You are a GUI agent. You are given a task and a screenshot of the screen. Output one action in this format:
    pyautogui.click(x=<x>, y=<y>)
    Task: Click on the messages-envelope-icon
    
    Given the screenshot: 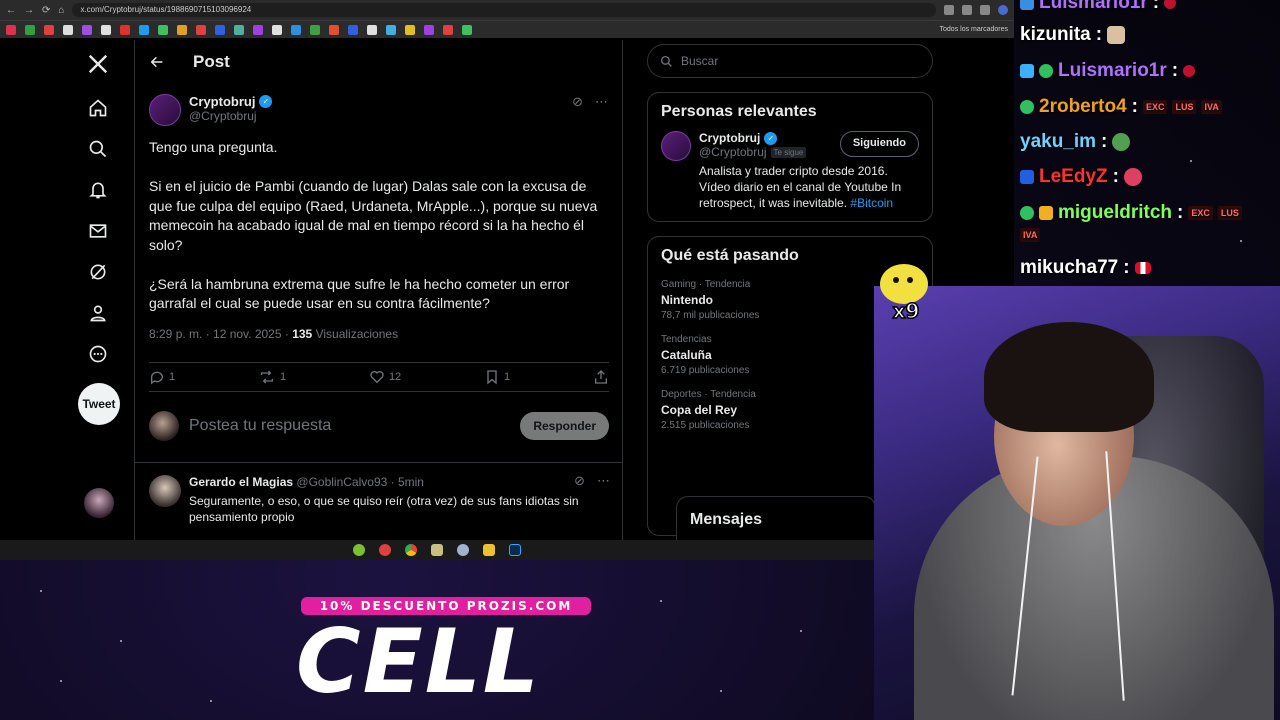 What is the action you would take?
    pyautogui.click(x=98, y=231)
    